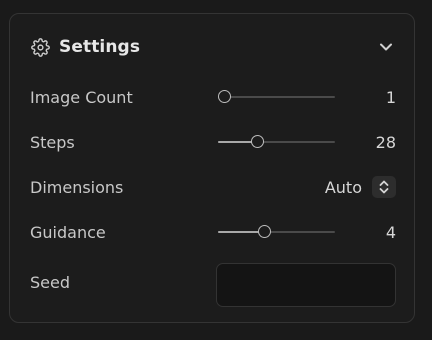 The height and width of the screenshot is (340, 432). What do you see at coordinates (213, 47) in the screenshot?
I see `settings-header: Settings` at bounding box center [213, 47].